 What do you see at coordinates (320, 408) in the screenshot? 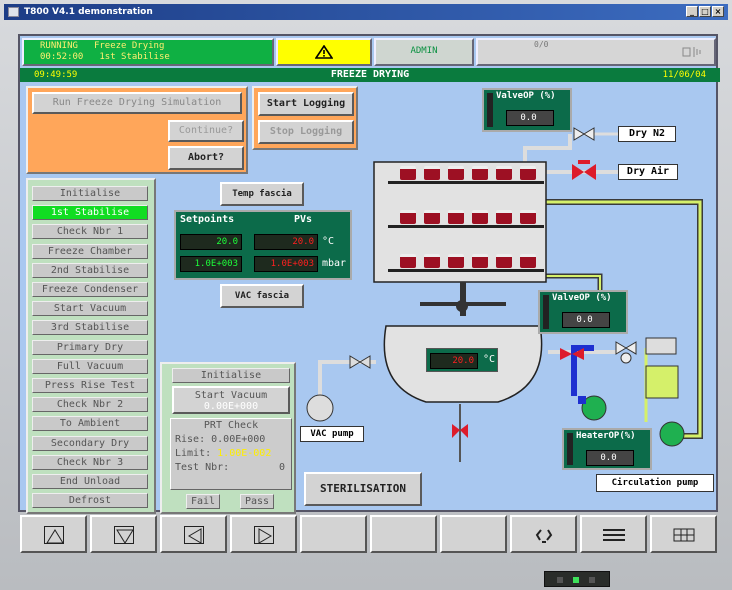
I see `vac-pump-icon` at bounding box center [320, 408].